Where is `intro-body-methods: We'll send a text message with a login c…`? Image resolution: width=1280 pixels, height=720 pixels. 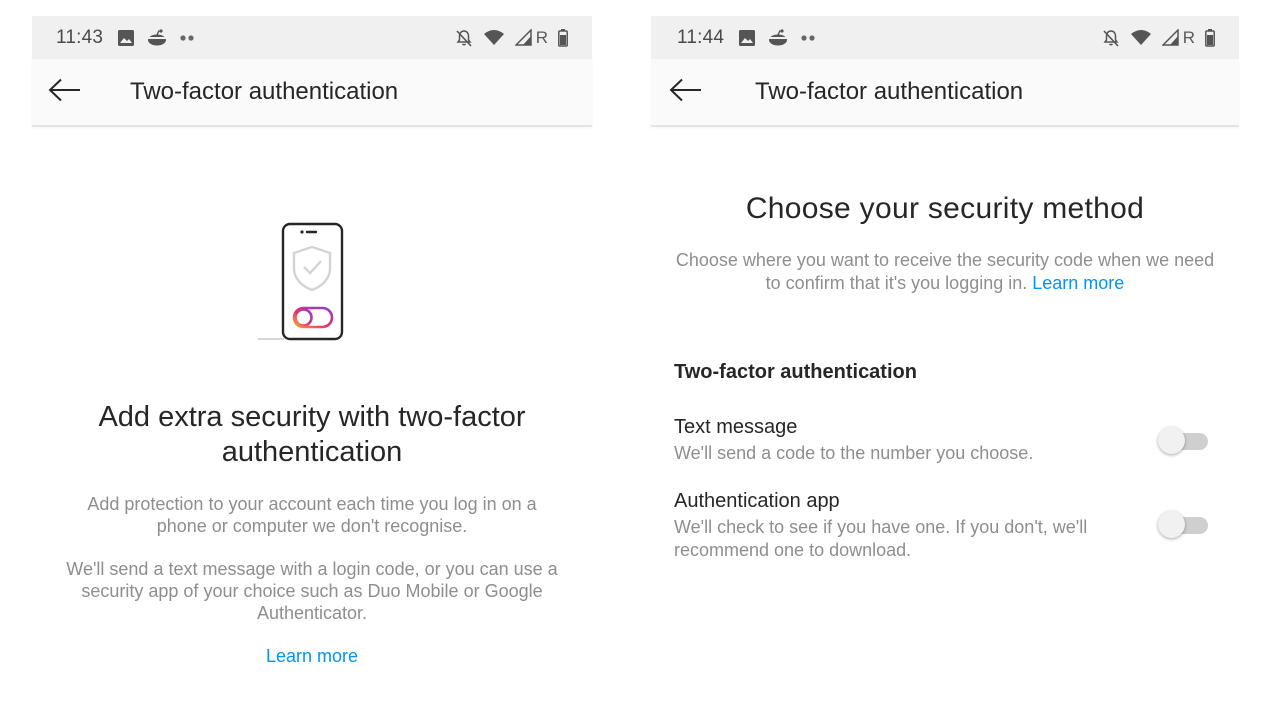 intro-body-methods: We'll send a text message with a login c… is located at coordinates (312, 591).